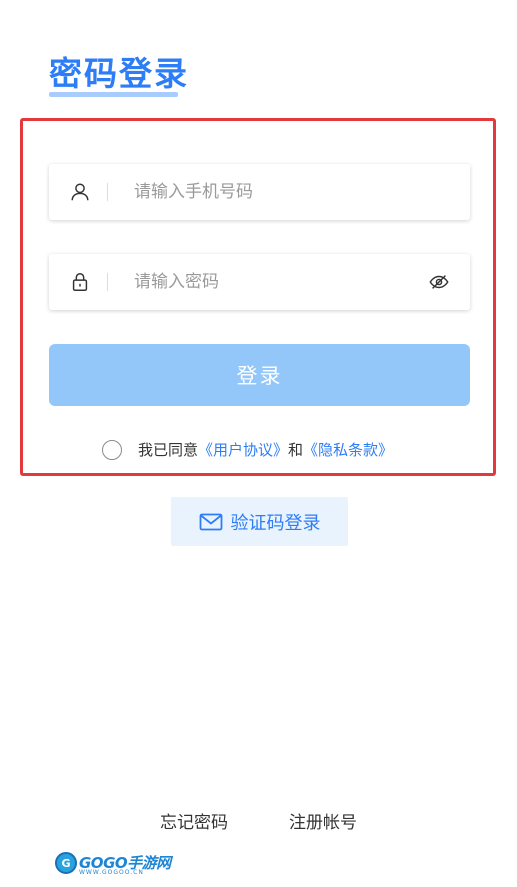  I want to click on watermark-logo: G GOGO手游网 WWW.GOGOO.CN, so click(113, 864).